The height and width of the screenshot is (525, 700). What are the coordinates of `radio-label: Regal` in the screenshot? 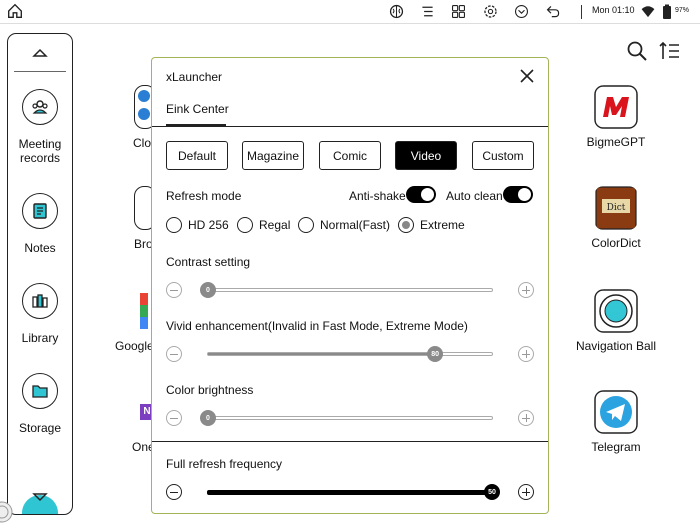 It's located at (275, 225).